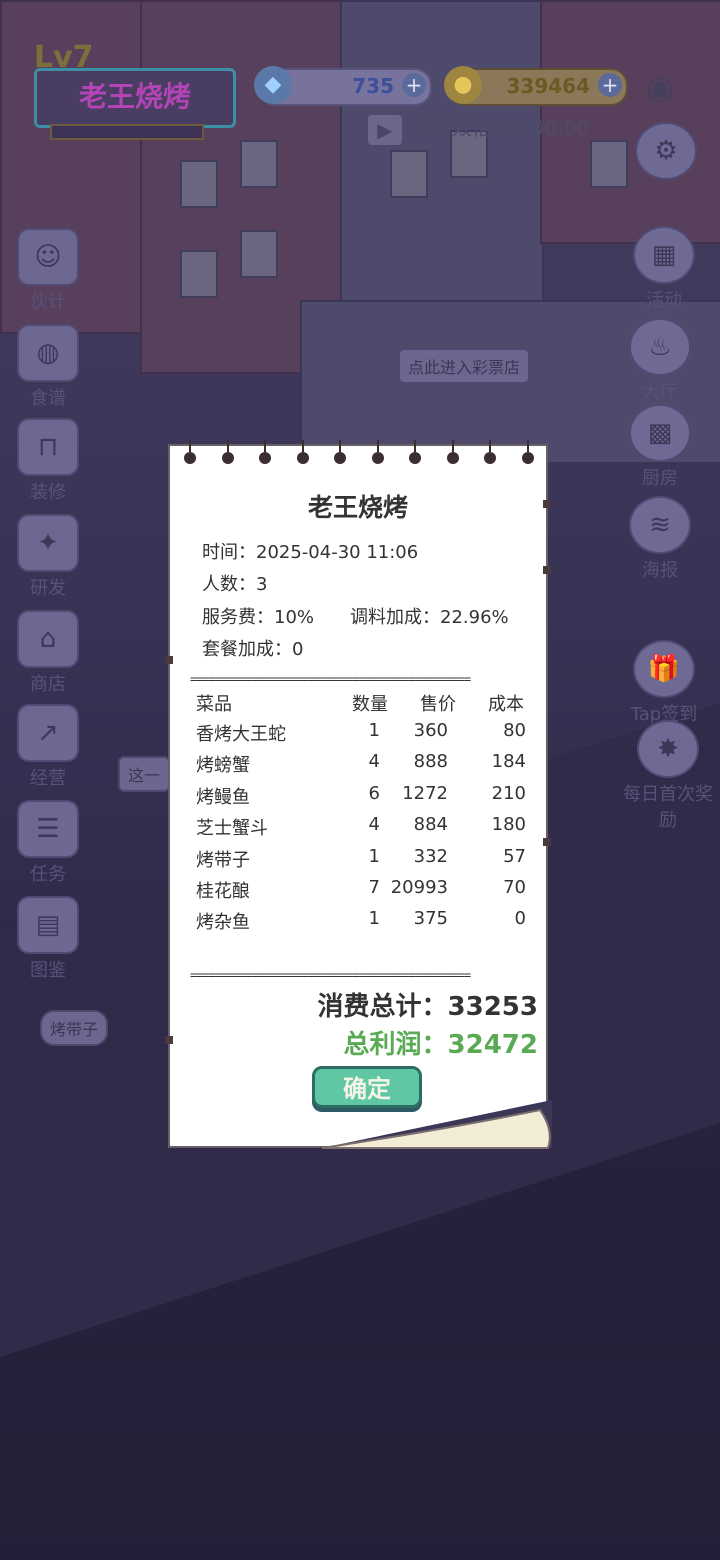 This screenshot has height=1560, width=720. Describe the element at coordinates (548, 86) in the screenshot. I see `coin-value: 339464` at that location.